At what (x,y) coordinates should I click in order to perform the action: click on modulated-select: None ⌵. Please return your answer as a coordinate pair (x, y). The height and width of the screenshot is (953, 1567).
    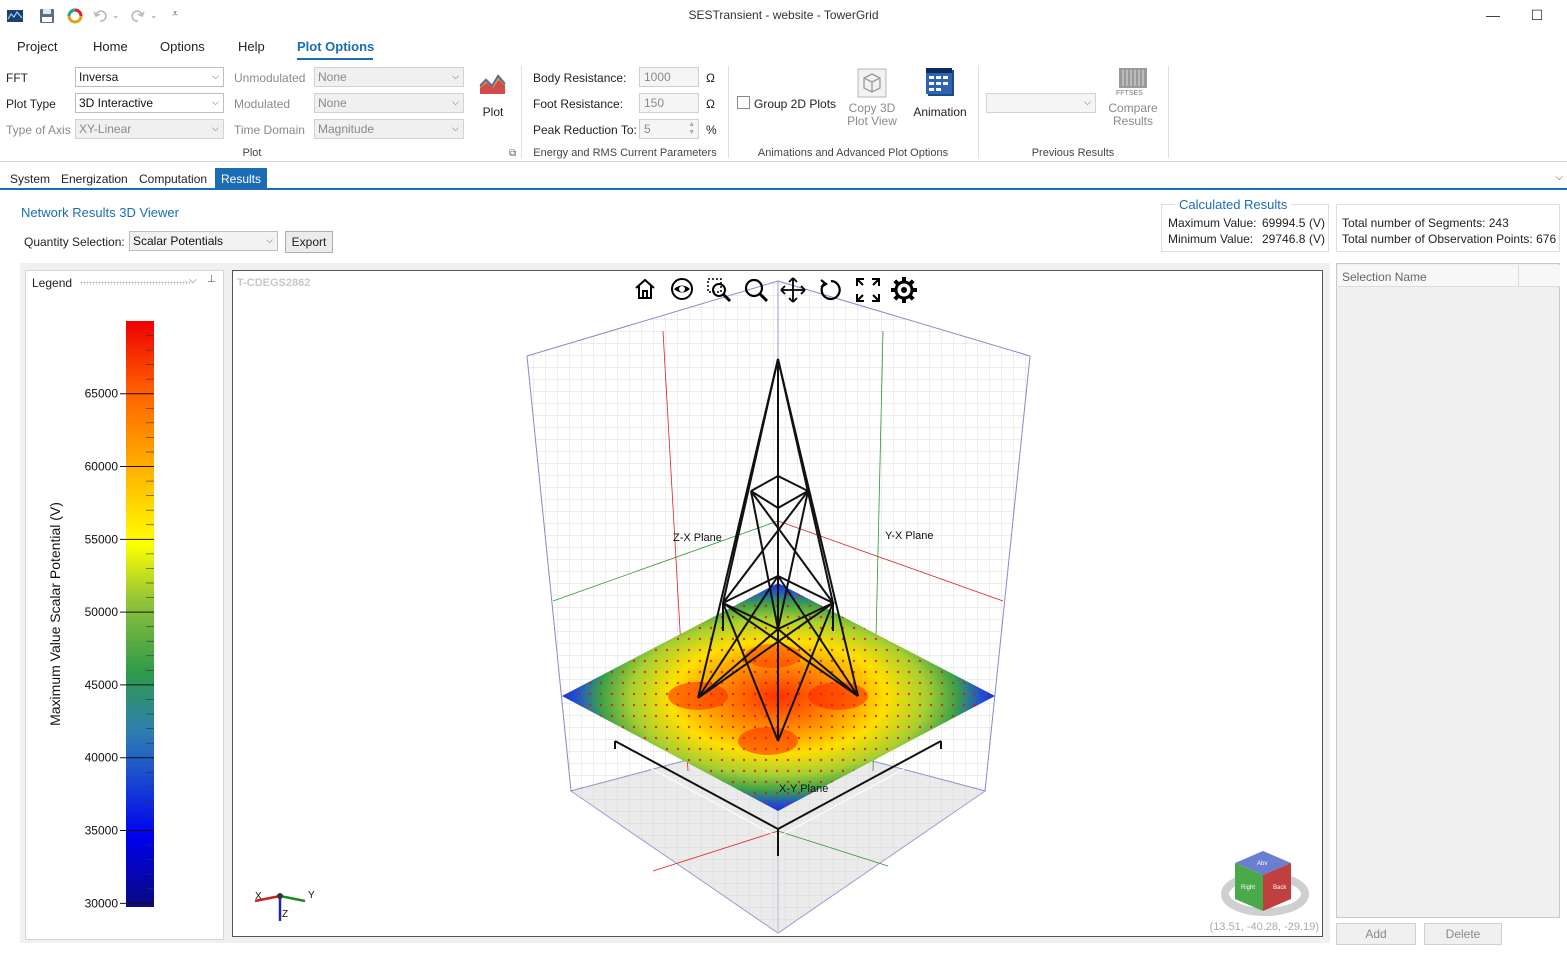
    Looking at the image, I should click on (389, 103).